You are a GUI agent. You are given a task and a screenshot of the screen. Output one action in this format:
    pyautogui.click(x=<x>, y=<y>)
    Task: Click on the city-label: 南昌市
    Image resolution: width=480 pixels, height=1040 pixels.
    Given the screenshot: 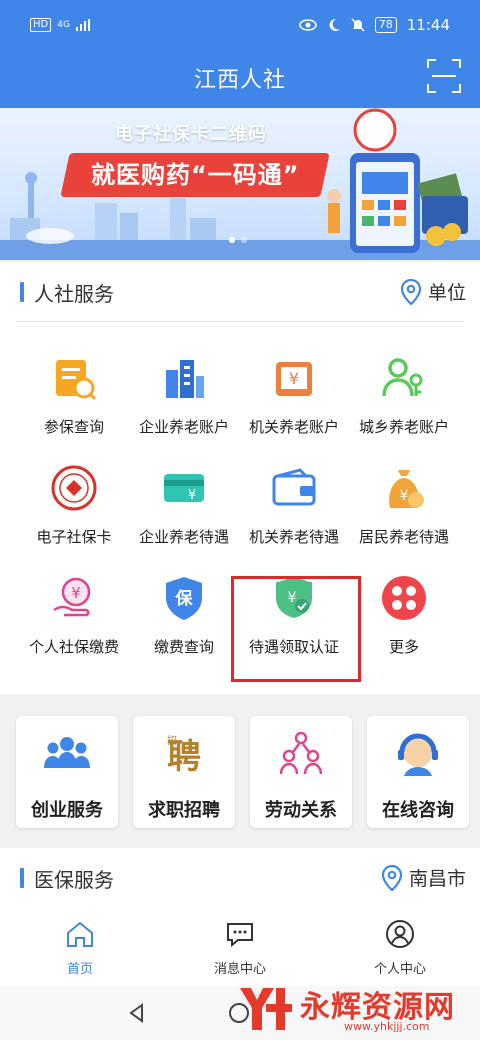 What is the action you would take?
    pyautogui.click(x=437, y=879)
    